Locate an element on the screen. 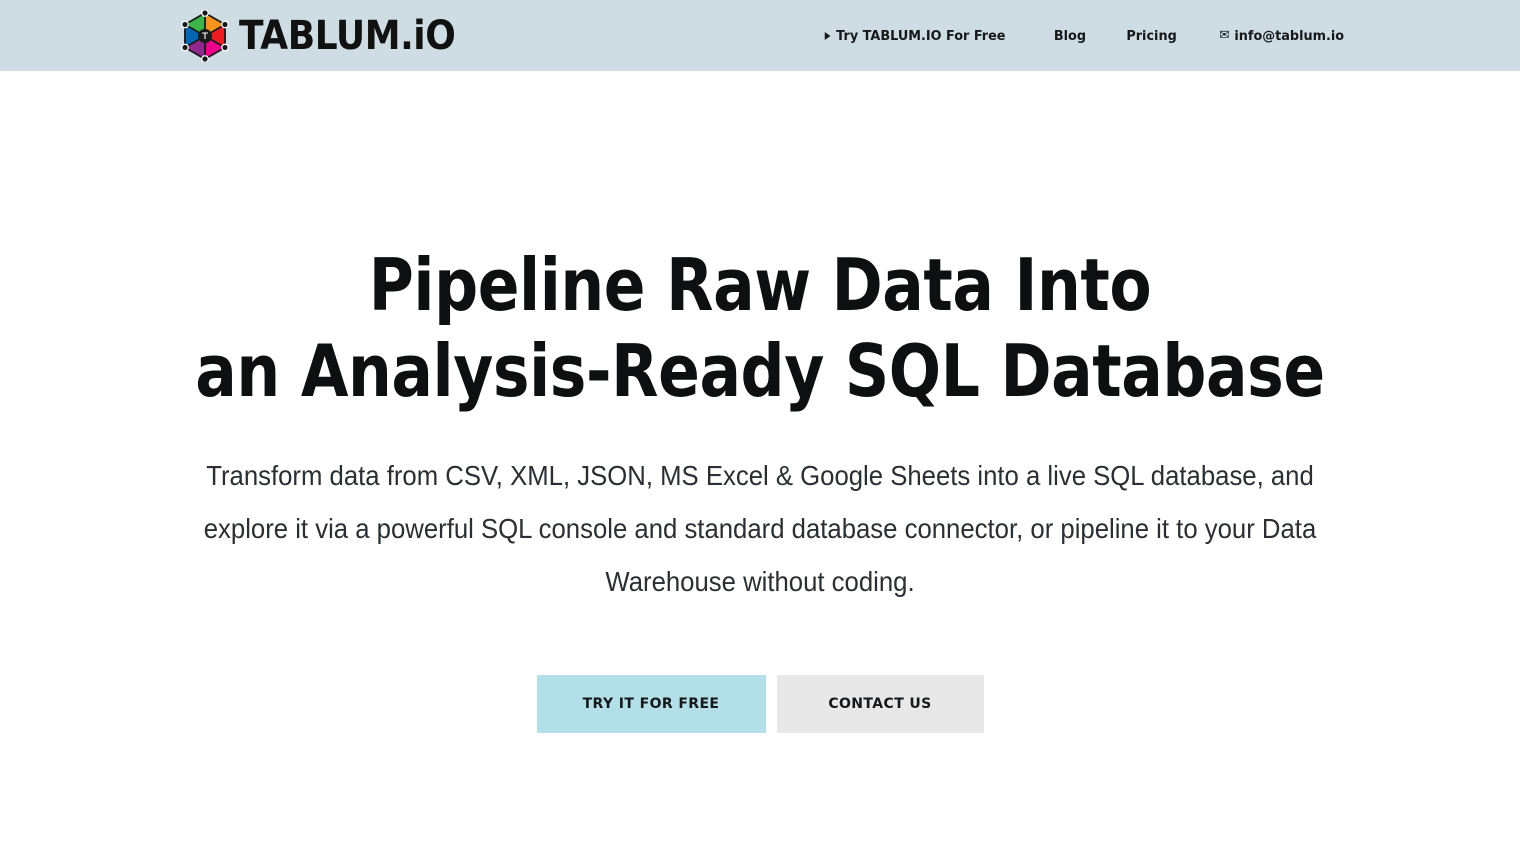  brand-logo-link: TABLUM.iO is located at coordinates (329, 36).